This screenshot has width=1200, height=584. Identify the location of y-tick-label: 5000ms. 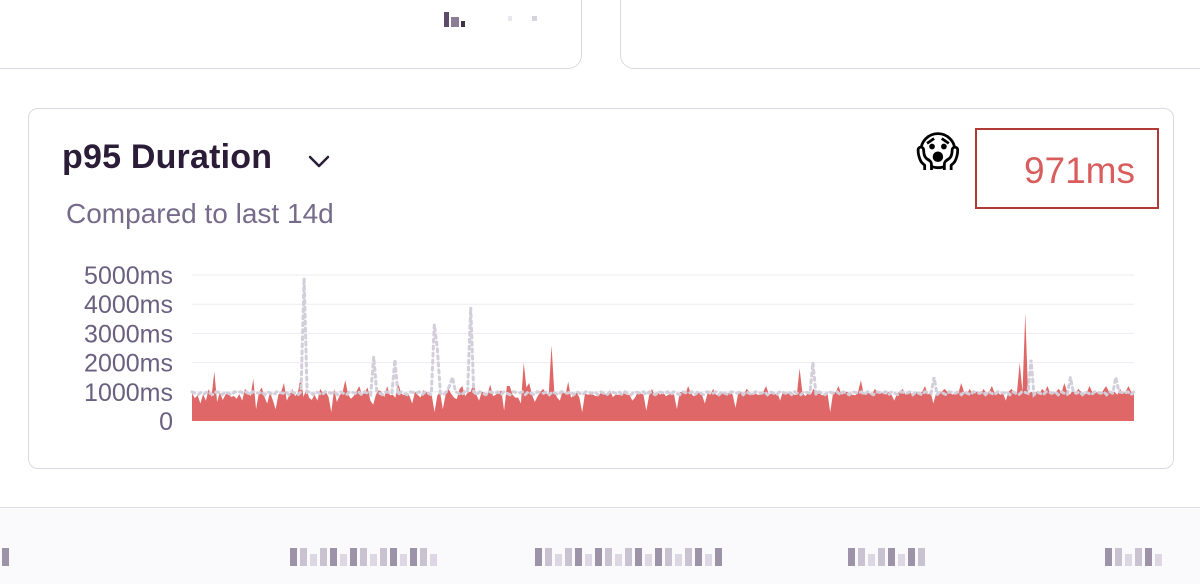
(128, 276).